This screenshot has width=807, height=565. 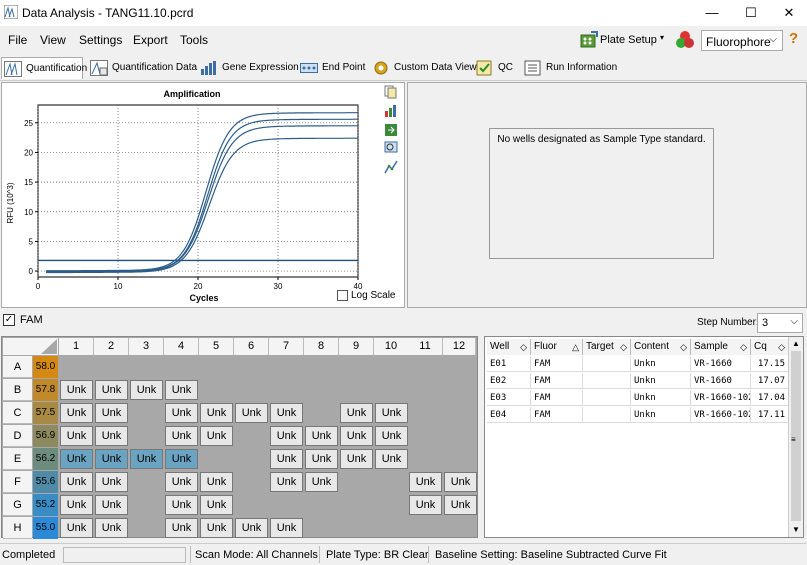 I want to click on tab-quantification: Quantification, so click(x=44, y=68).